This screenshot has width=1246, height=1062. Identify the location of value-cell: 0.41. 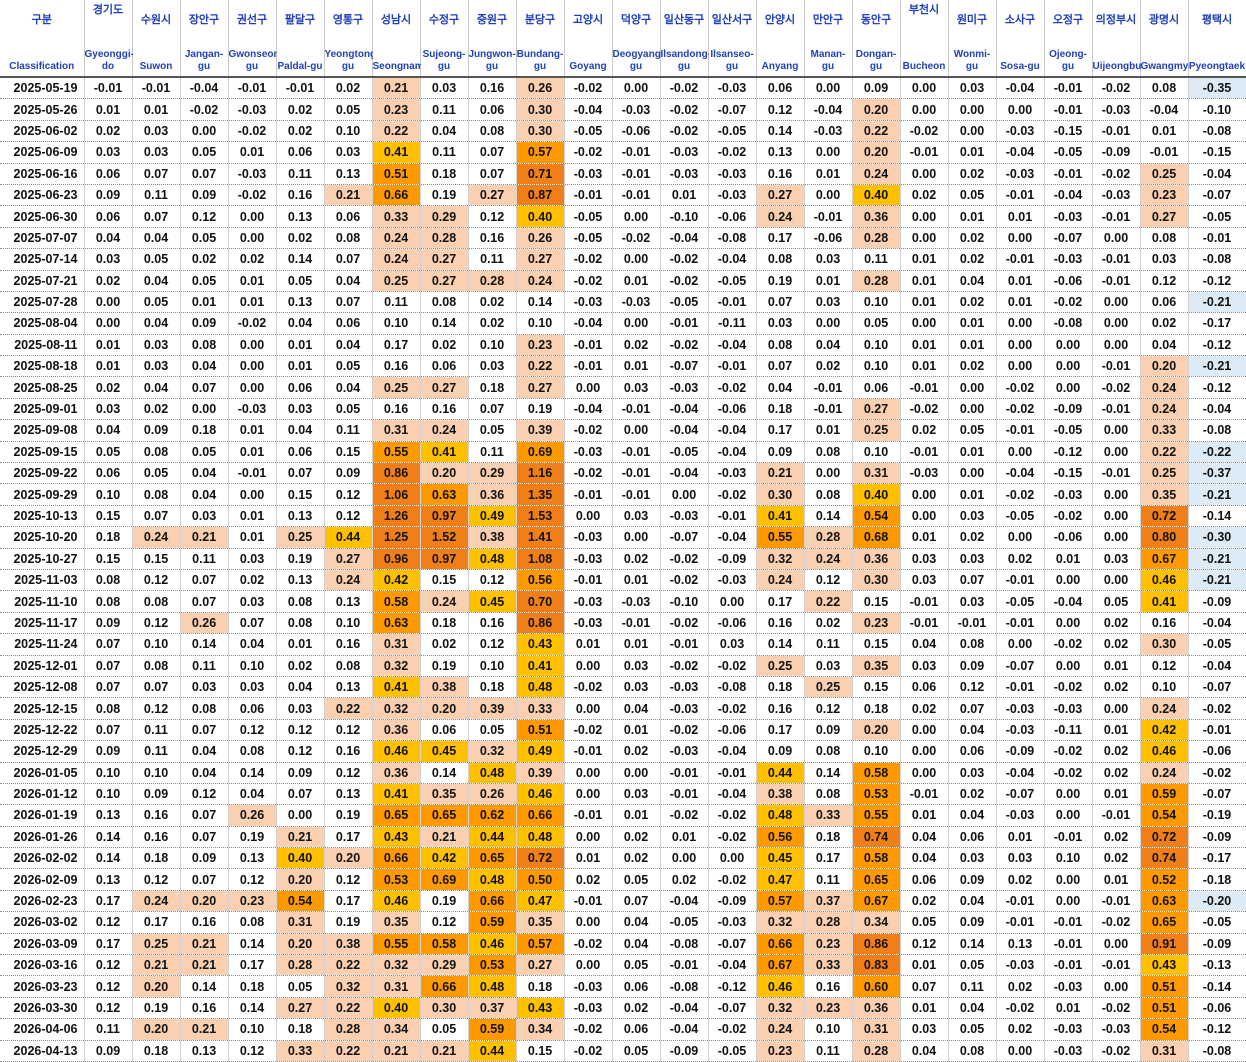
(396, 794).